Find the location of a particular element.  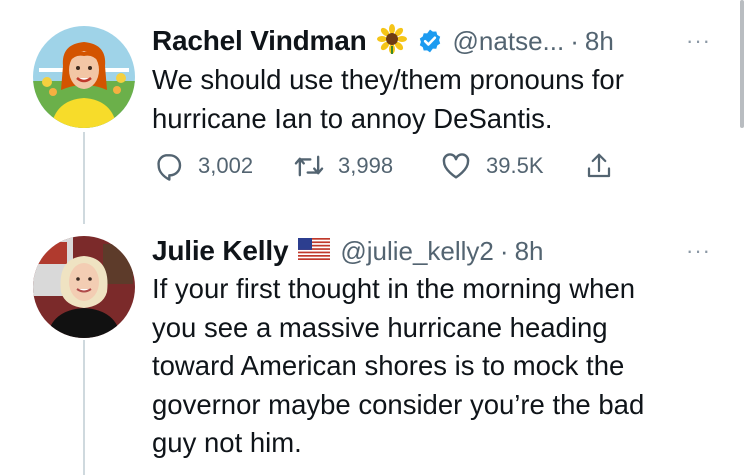

tweet-header: Julie Kelly @julie_kelly2 · 8h is located at coordinates (347, 251).